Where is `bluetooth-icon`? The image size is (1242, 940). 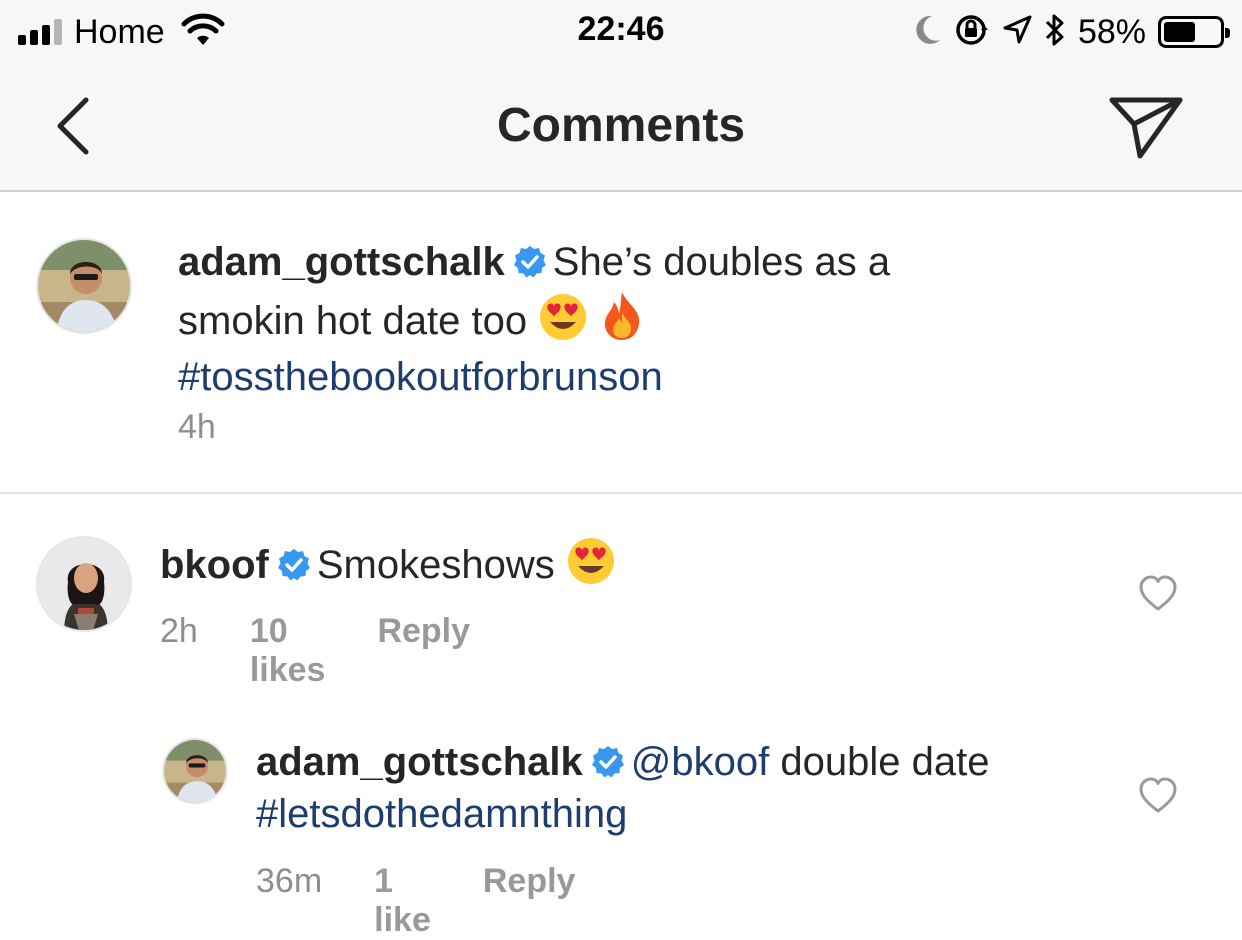 bluetooth-icon is located at coordinates (1055, 32).